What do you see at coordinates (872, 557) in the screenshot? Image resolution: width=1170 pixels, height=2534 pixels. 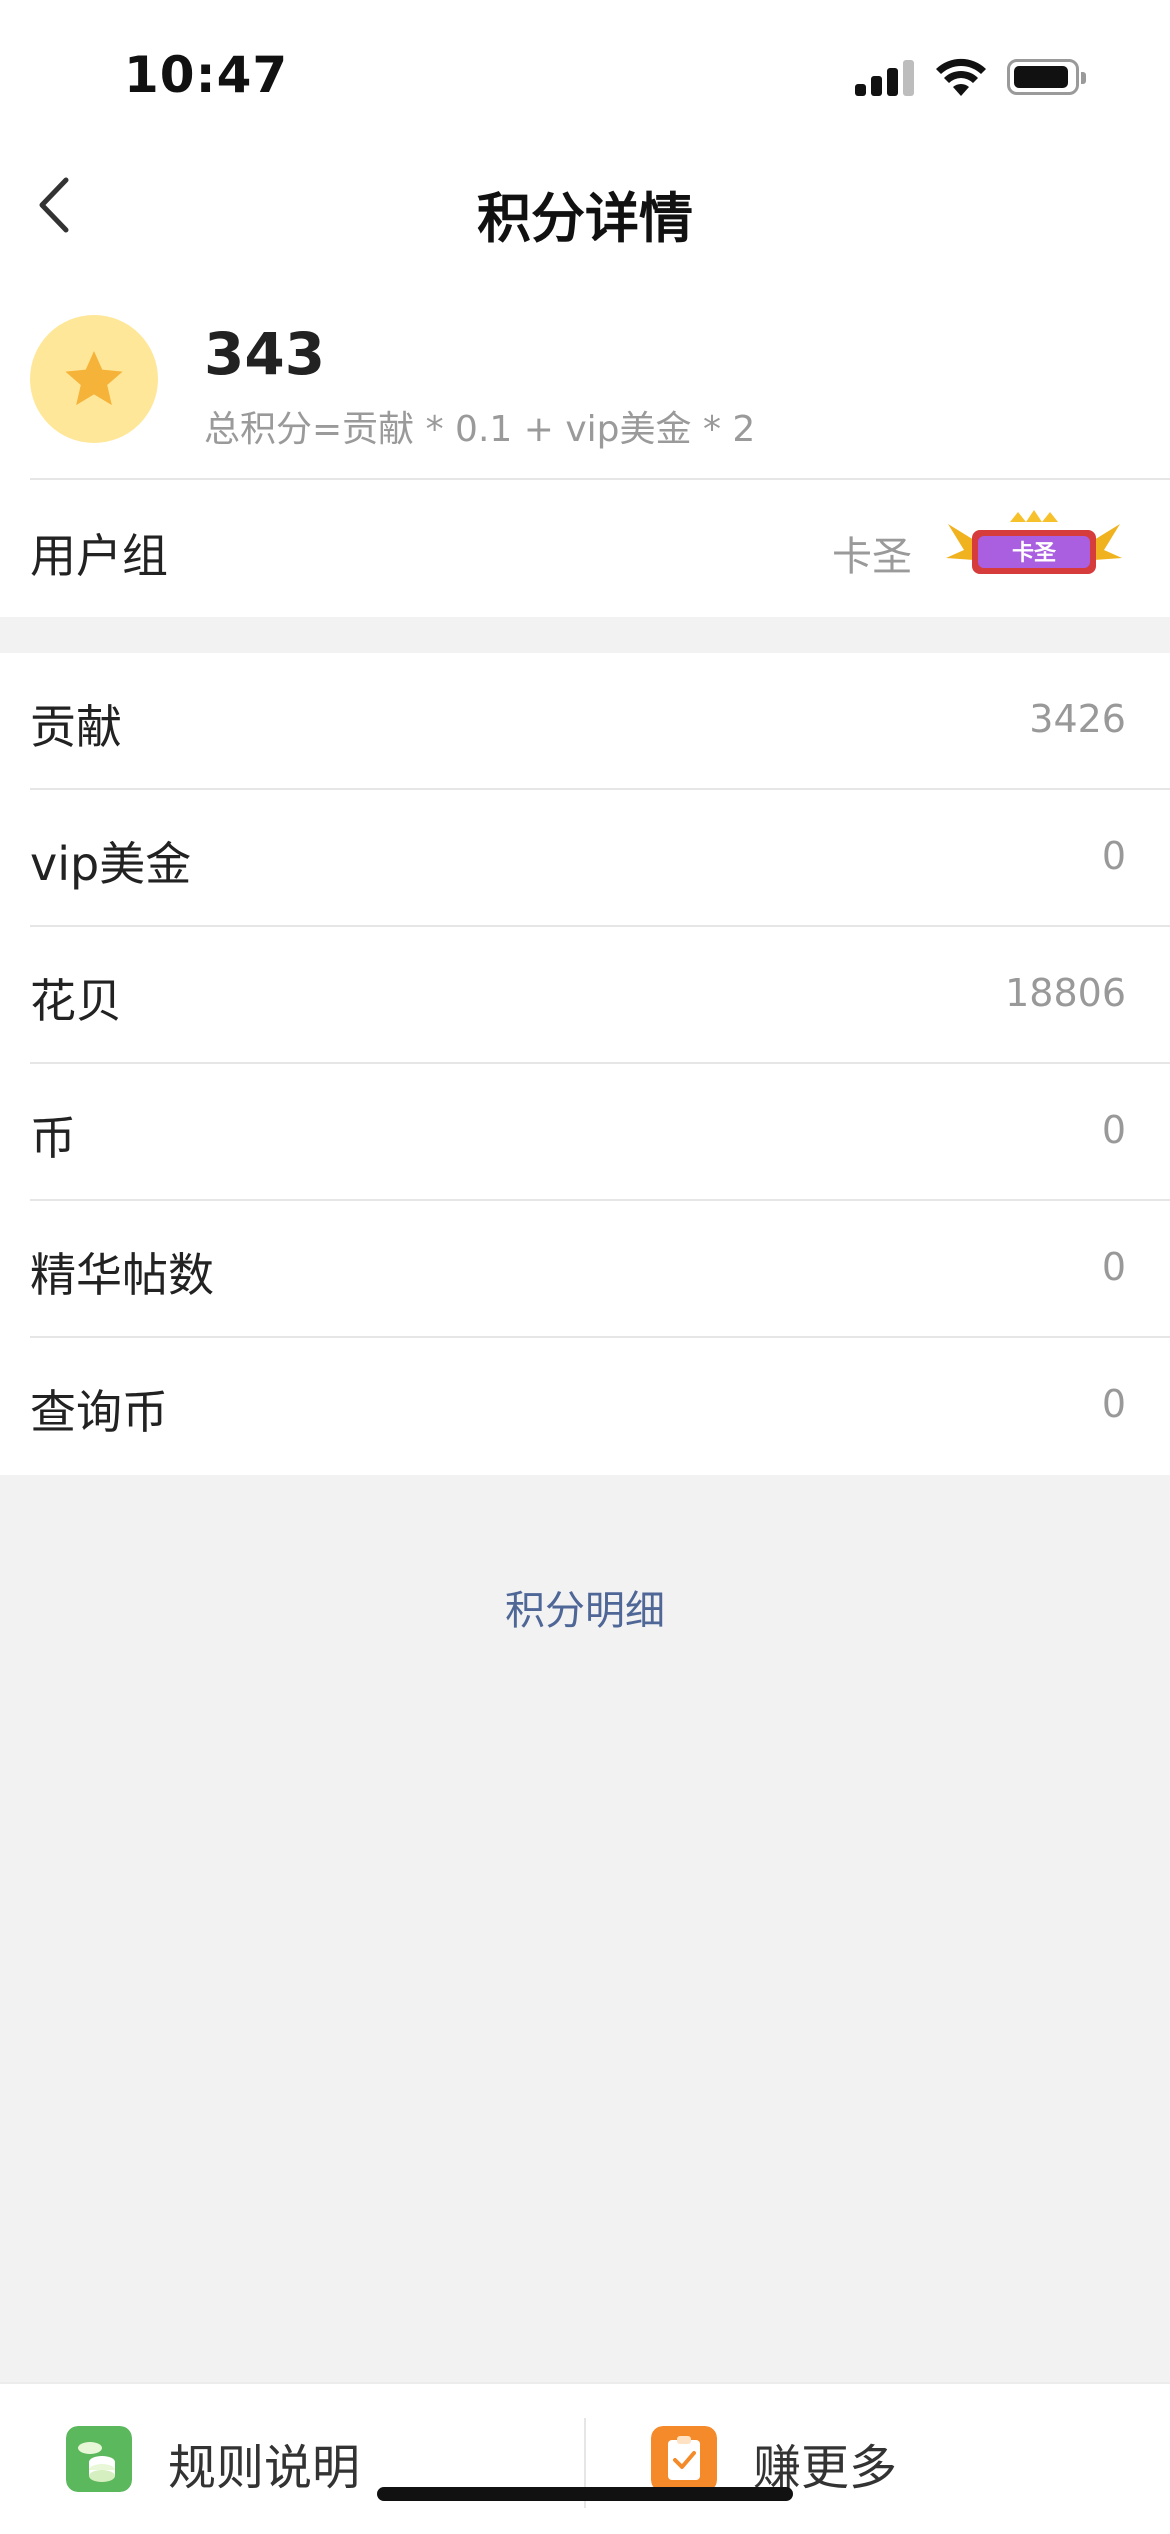 I see `user-group-value: 卡圣` at bounding box center [872, 557].